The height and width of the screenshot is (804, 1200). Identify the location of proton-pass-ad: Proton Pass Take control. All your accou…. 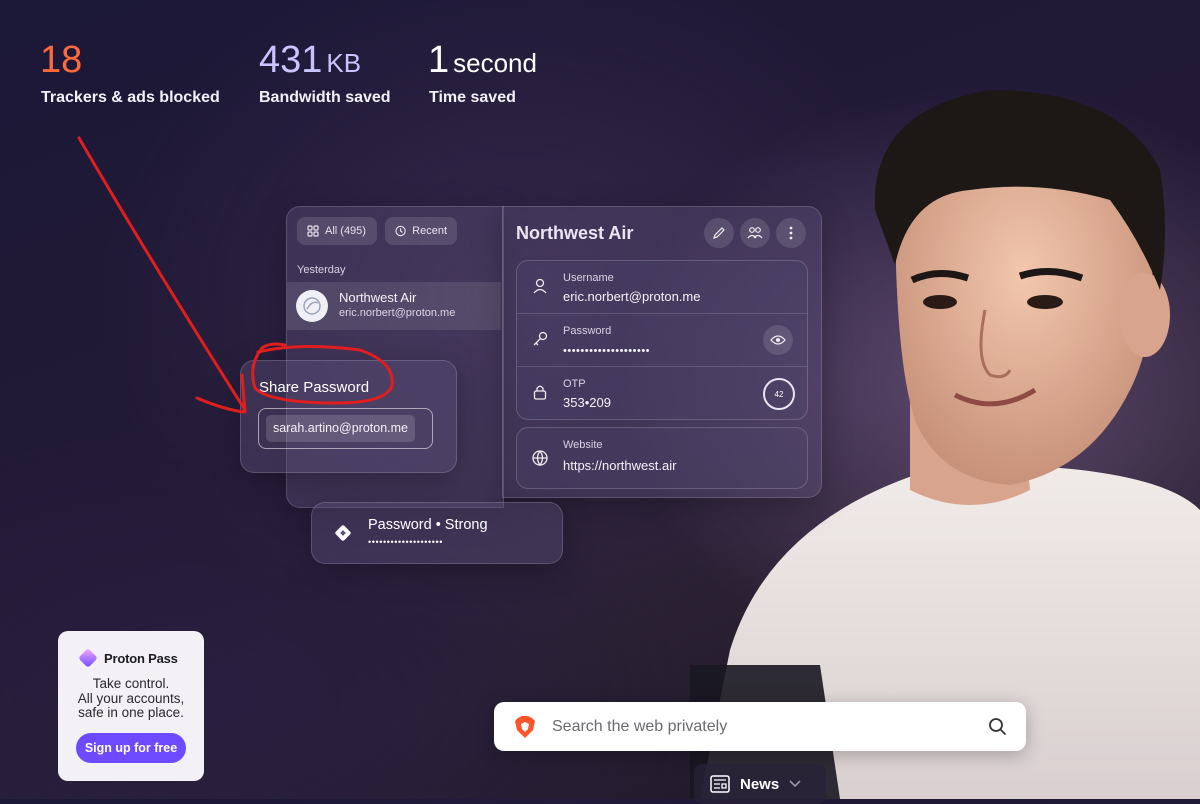
(131, 706).